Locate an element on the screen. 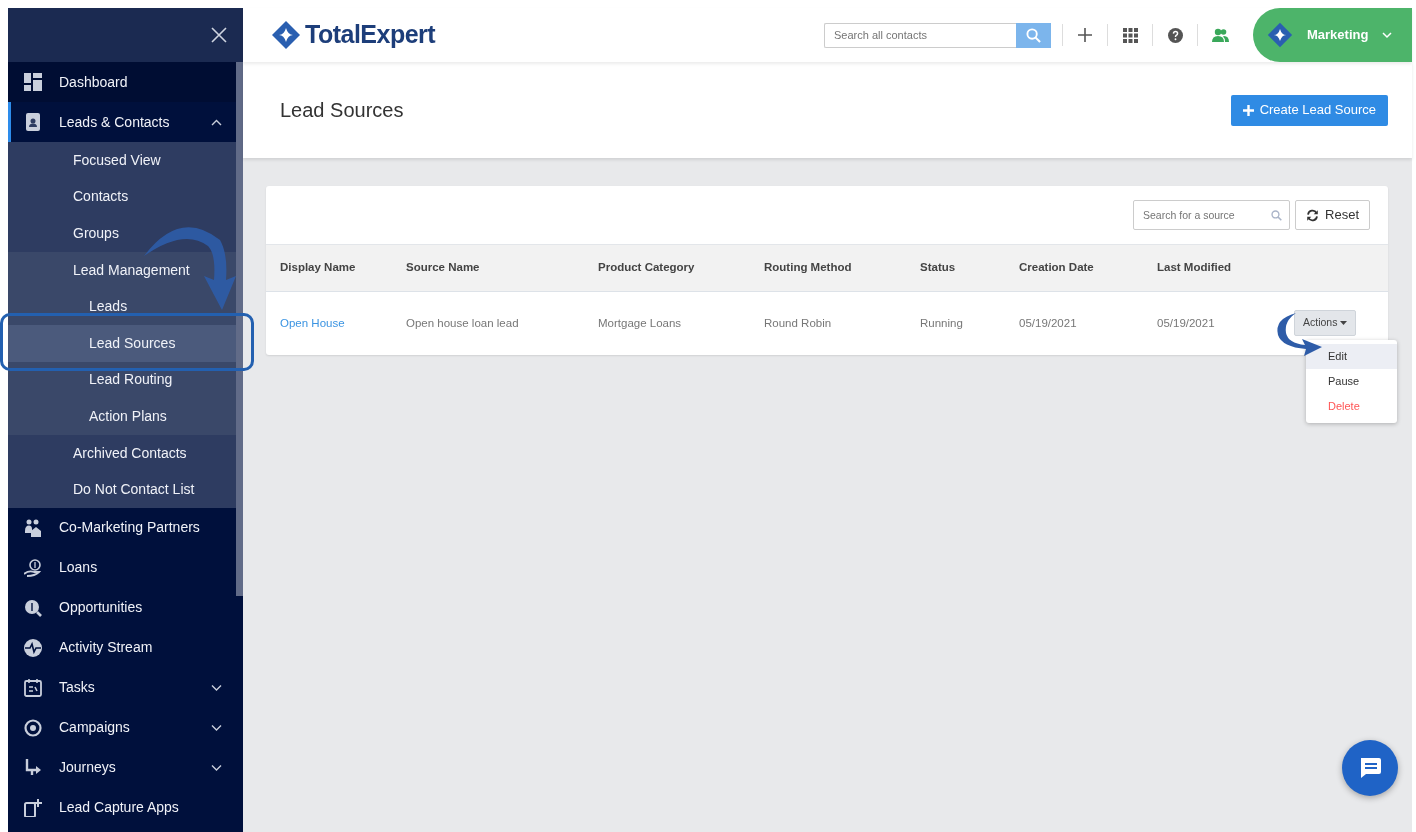 This screenshot has height=832, width=1416. sidebar-item: Groups is located at coordinates (122, 233).